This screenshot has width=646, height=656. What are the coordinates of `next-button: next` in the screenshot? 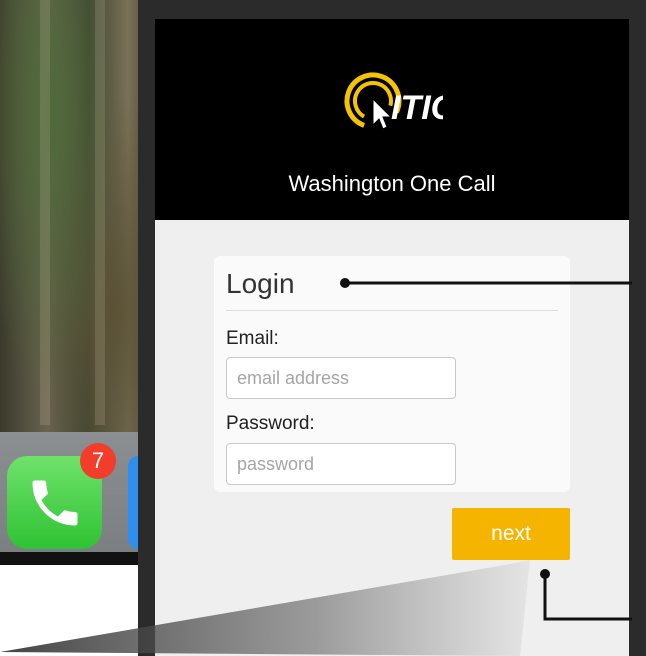 It's located at (511, 534).